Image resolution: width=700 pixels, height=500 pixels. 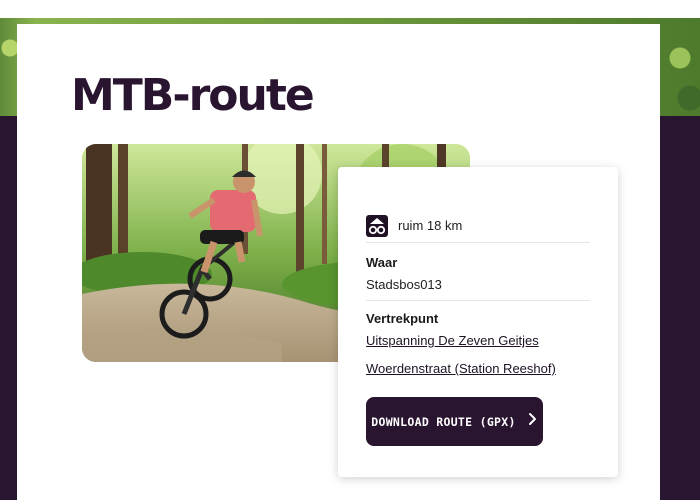 What do you see at coordinates (443, 421) in the screenshot?
I see `download-route-label: DOWNLOAD ROUTE (GPX)` at bounding box center [443, 421].